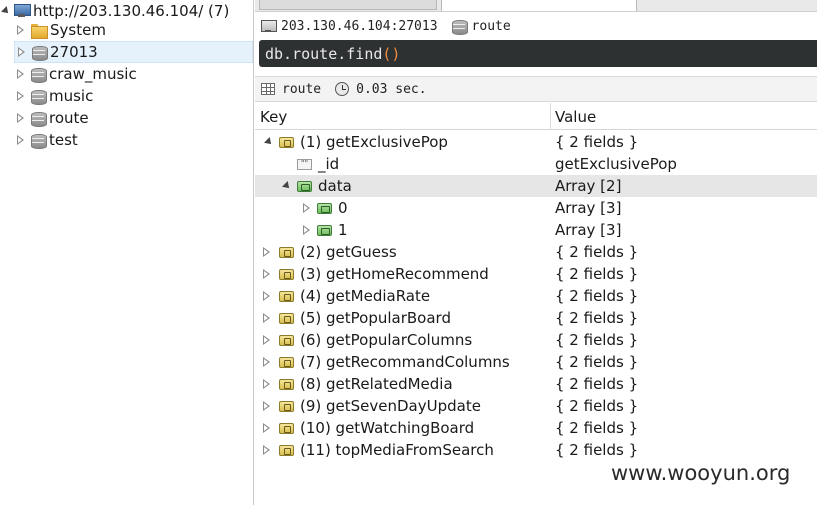 This screenshot has width=817, height=505. I want to click on table-row: (5) getPopularBoard { 2 fields }, so click(536, 318).